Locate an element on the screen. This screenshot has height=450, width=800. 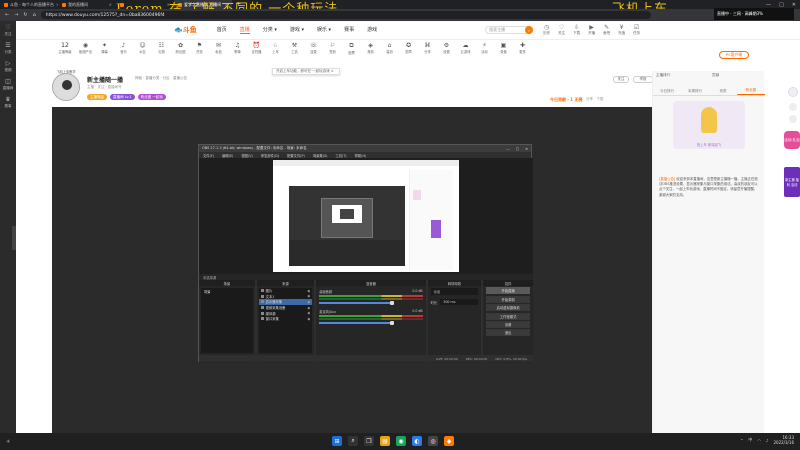
fan-icon is located at coordinates (793, 107).